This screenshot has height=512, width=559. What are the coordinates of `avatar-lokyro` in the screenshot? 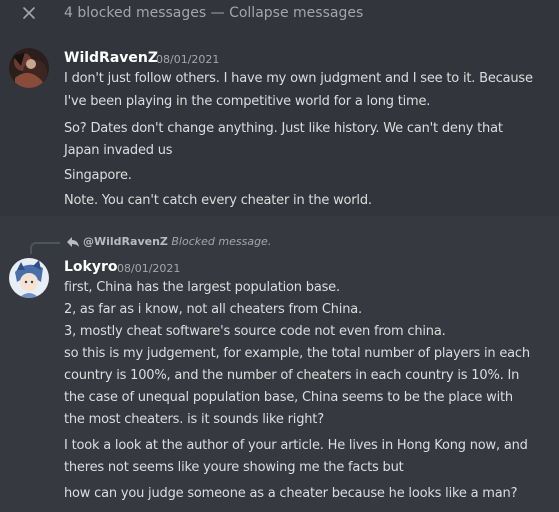 It's located at (29, 278).